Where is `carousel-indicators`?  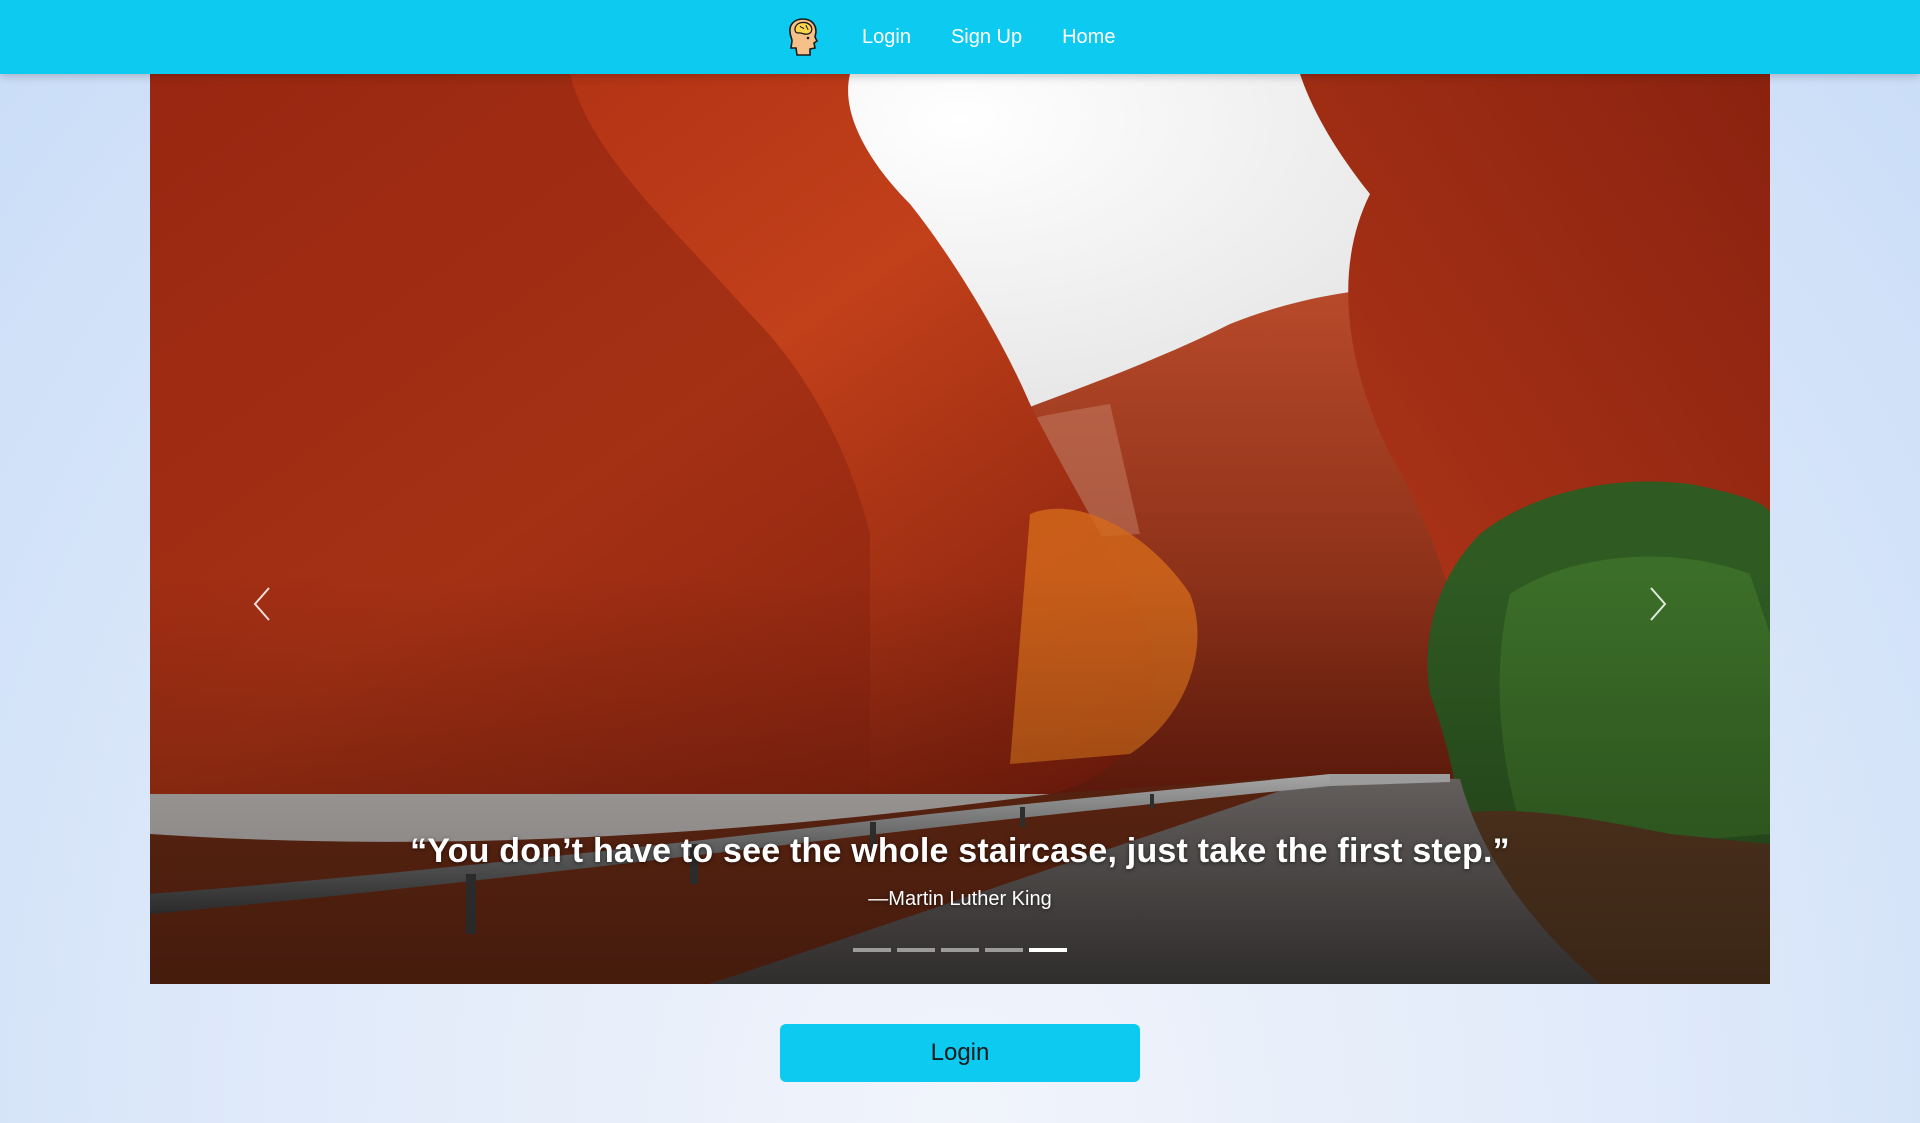 carousel-indicators is located at coordinates (960, 950).